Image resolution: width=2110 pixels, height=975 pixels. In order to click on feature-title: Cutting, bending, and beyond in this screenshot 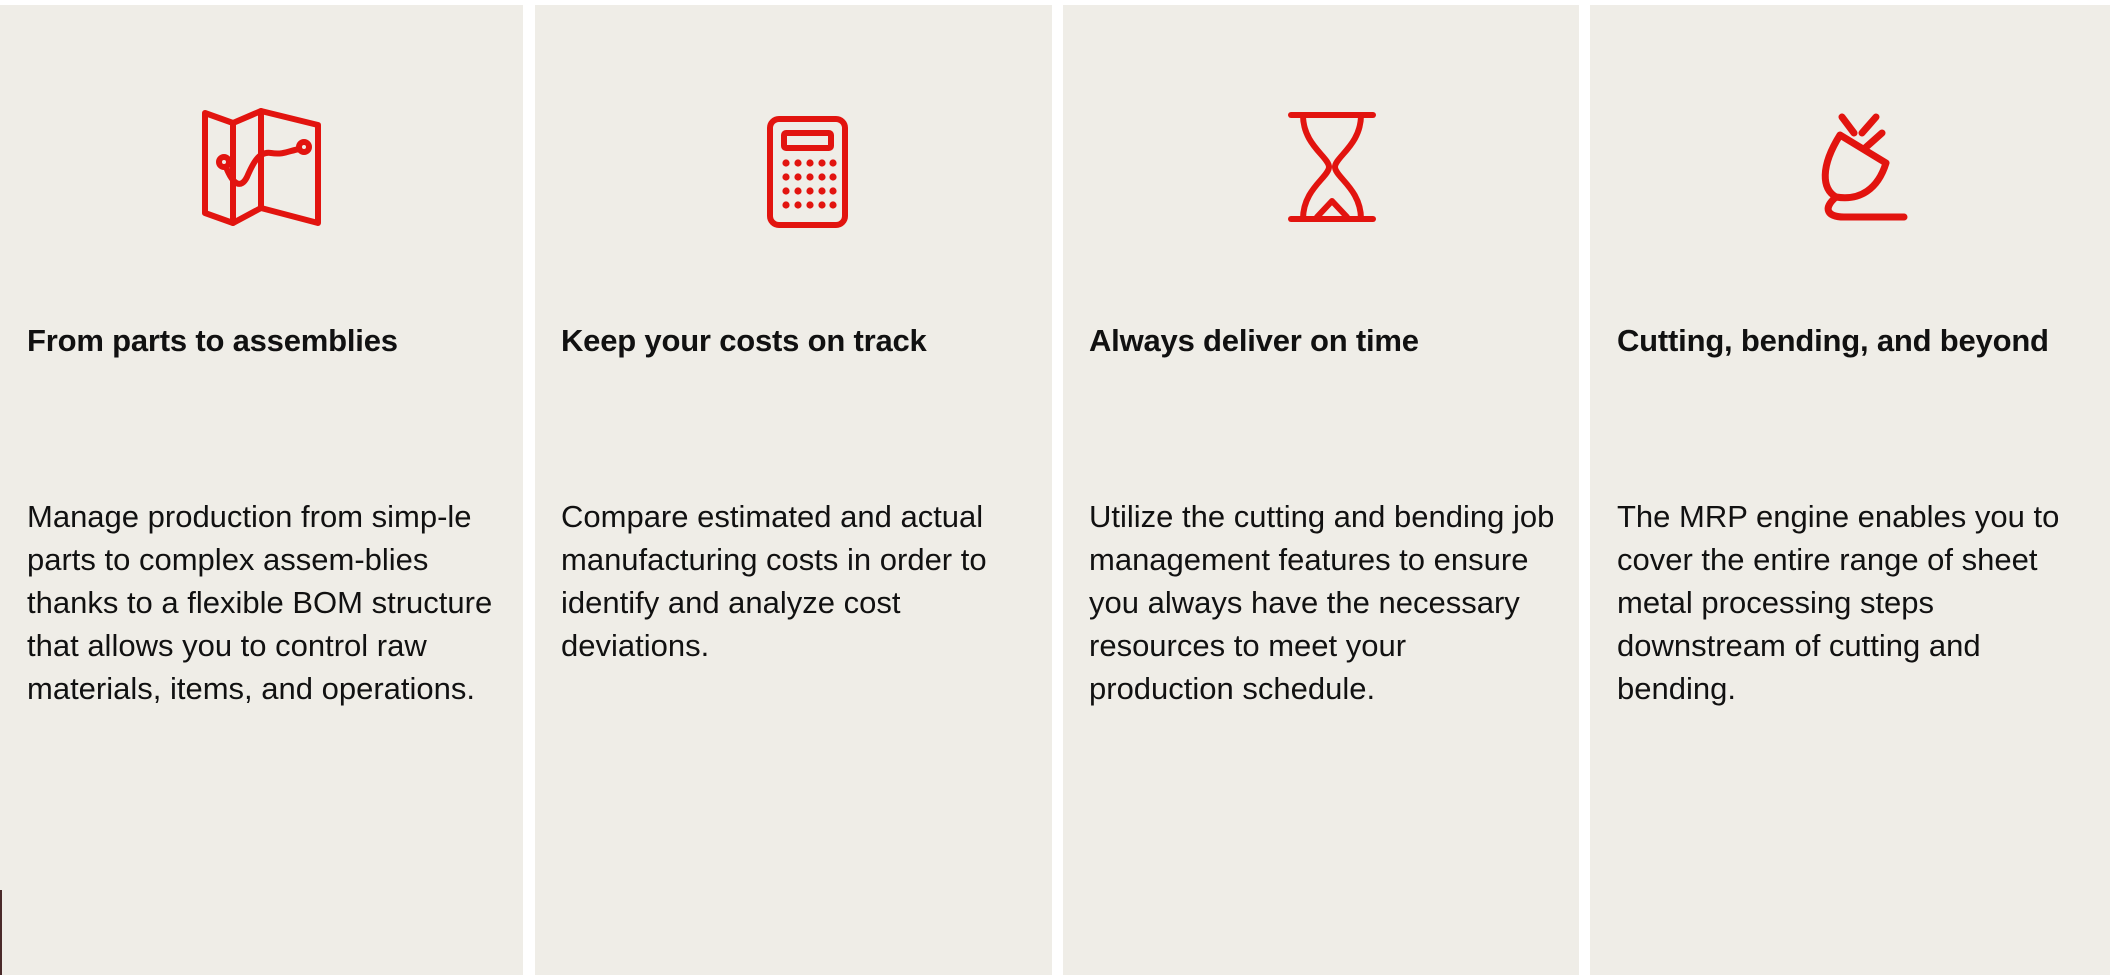, I will do `click(1833, 340)`.